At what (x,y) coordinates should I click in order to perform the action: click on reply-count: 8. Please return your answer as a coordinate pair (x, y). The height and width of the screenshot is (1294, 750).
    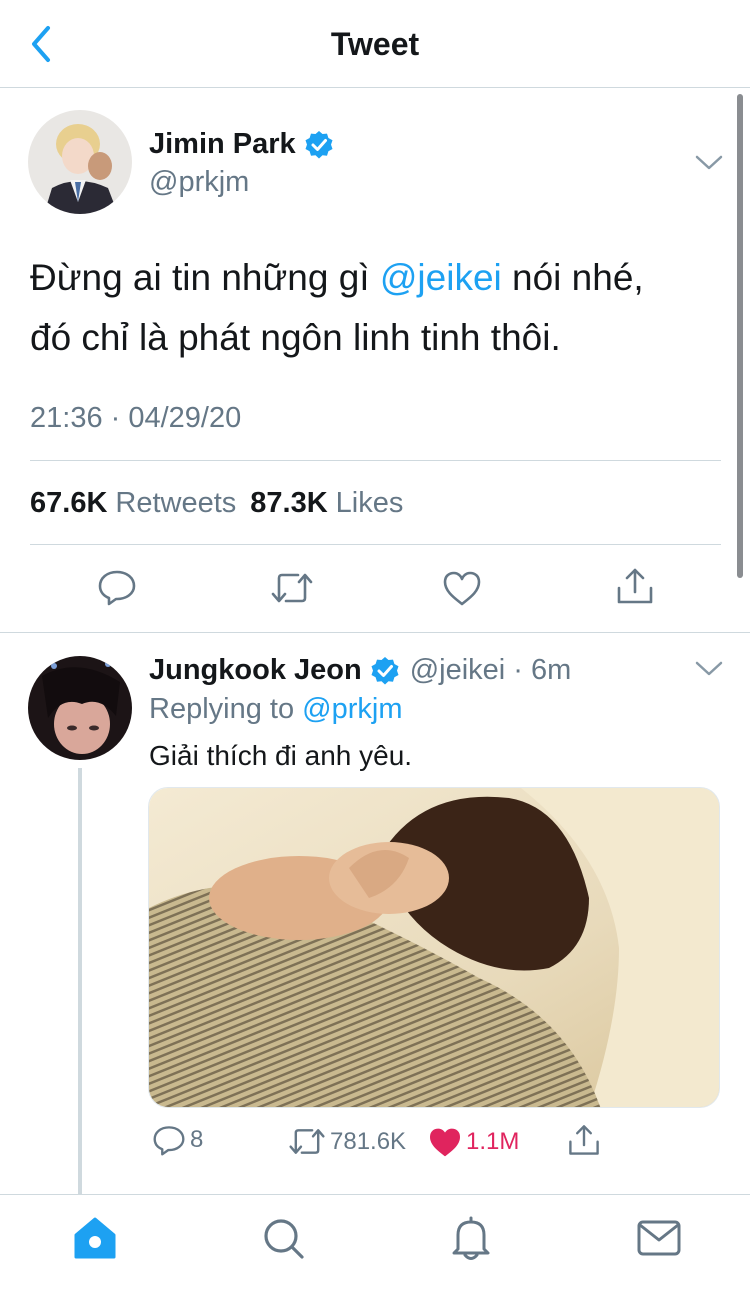
    Looking at the image, I should click on (197, 1139).